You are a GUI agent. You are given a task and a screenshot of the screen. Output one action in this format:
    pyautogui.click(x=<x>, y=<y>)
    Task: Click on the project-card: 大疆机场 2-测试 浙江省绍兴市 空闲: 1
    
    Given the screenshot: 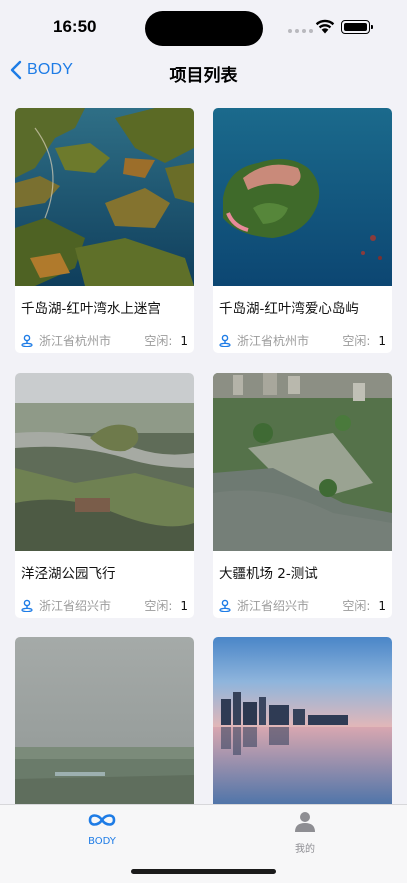 What is the action you would take?
    pyautogui.click(x=302, y=495)
    